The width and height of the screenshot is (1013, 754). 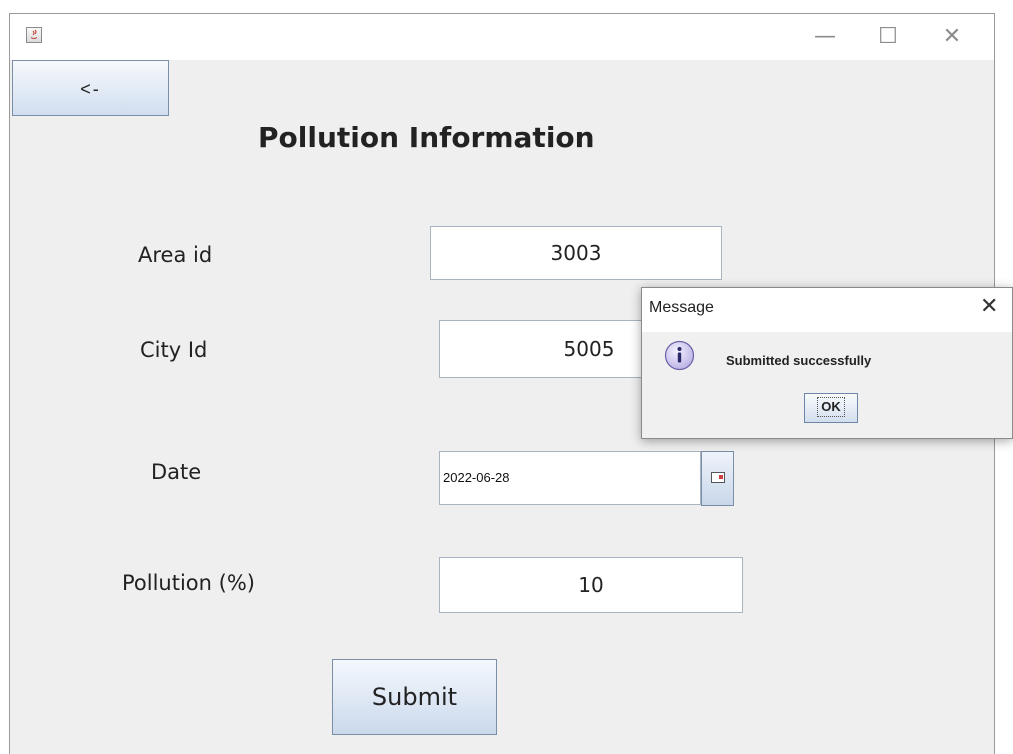 What do you see at coordinates (502, 36) in the screenshot?
I see `title-bar: — ☐ ✕` at bounding box center [502, 36].